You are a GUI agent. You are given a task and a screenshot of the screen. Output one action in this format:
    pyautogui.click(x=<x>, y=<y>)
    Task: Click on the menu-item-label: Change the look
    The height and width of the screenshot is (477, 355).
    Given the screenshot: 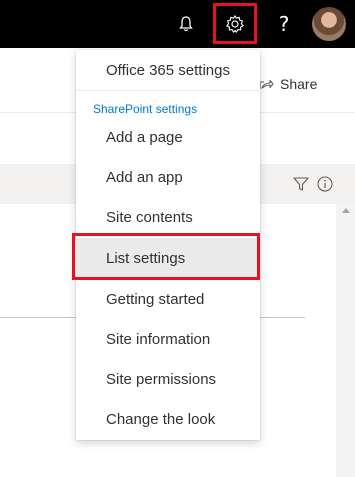 What is the action you would take?
    pyautogui.click(x=161, y=419)
    